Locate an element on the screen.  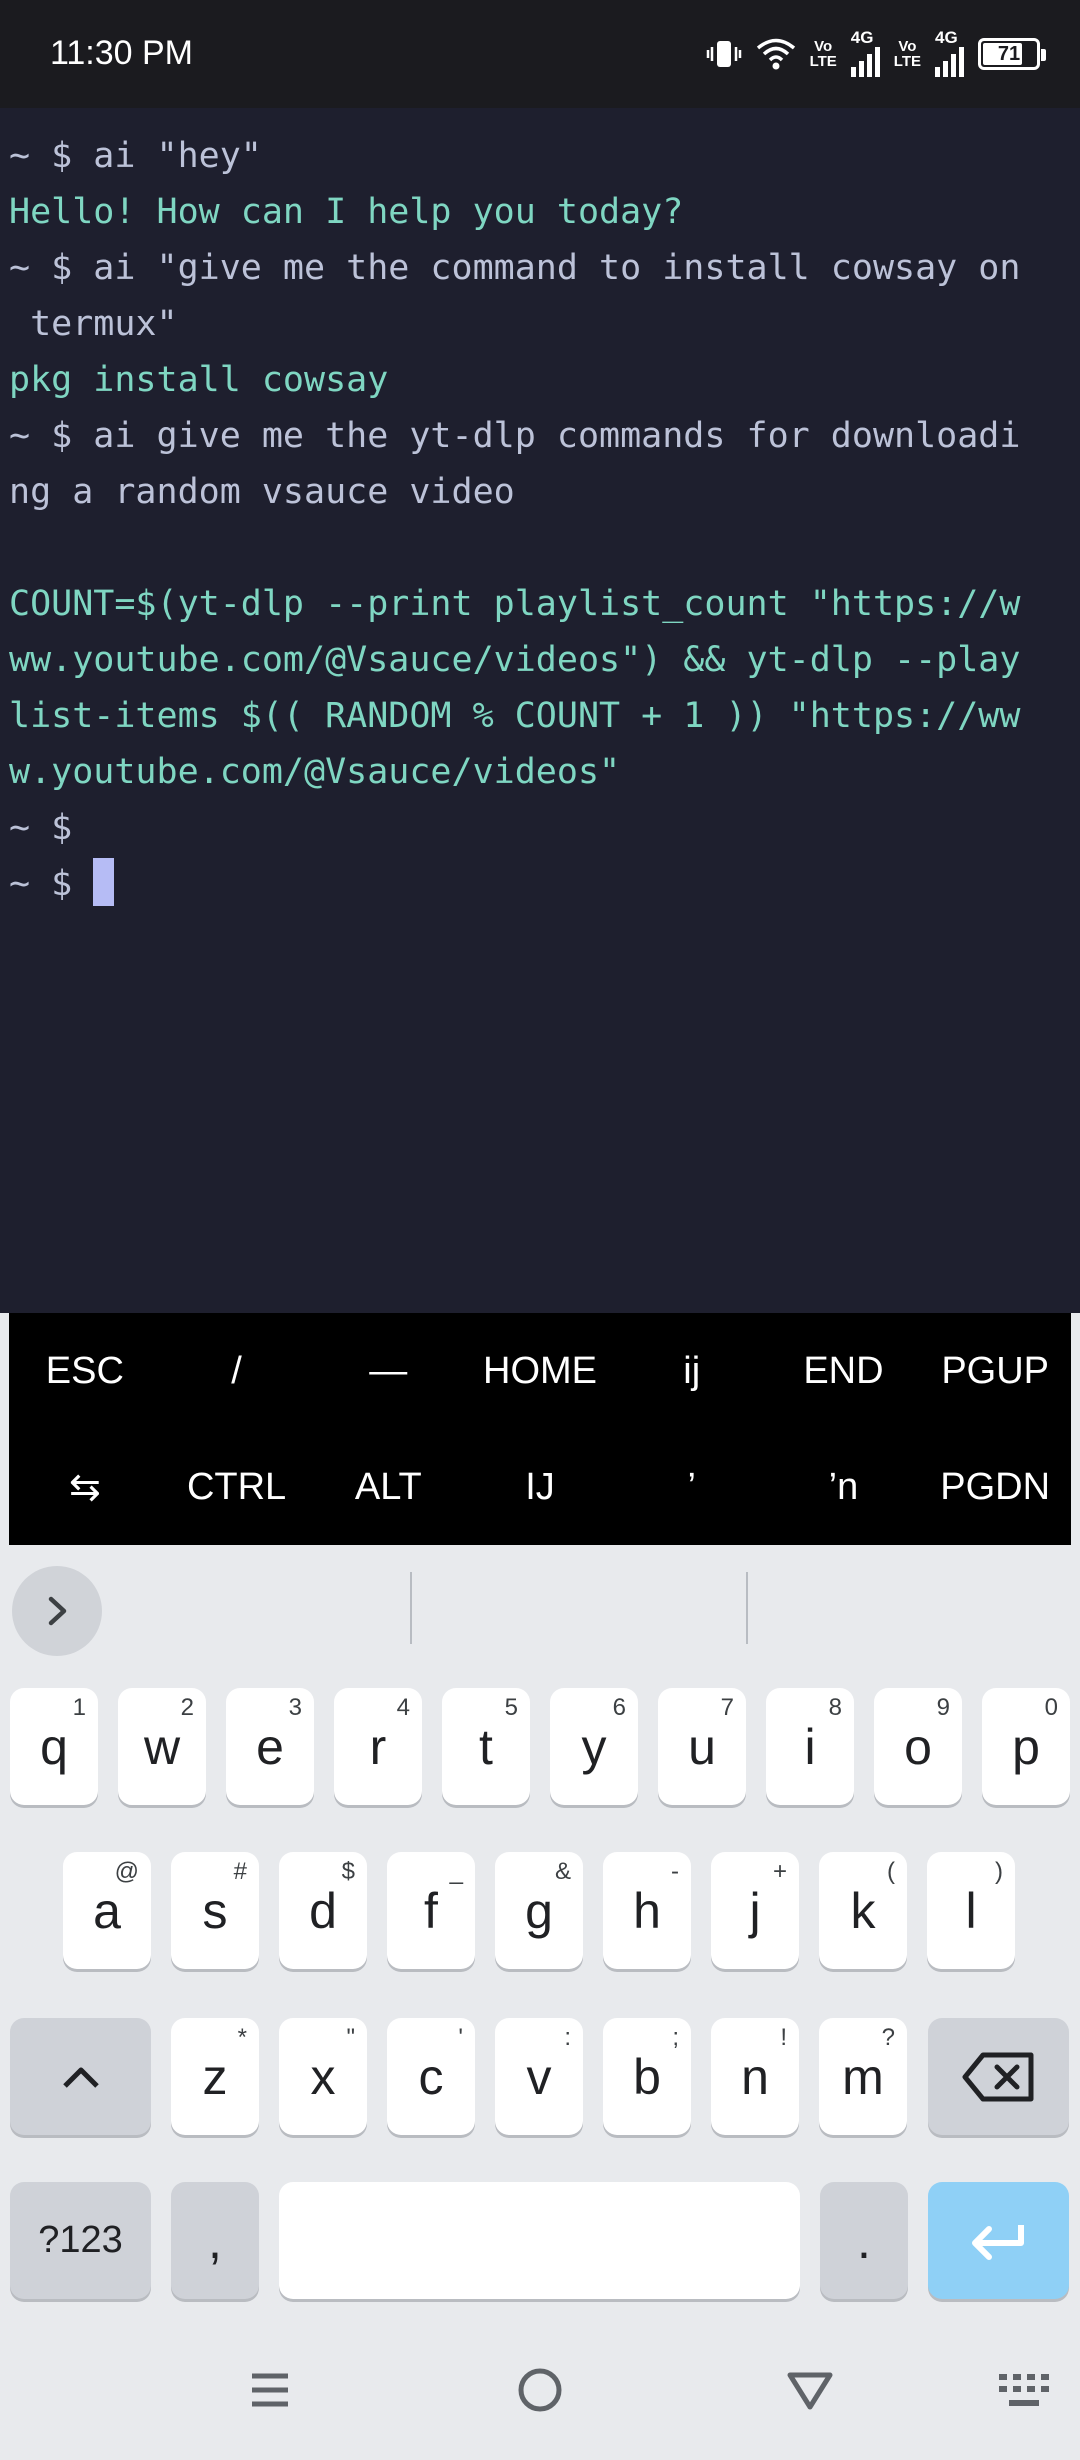
key-g: & g is located at coordinates (539, 1910).